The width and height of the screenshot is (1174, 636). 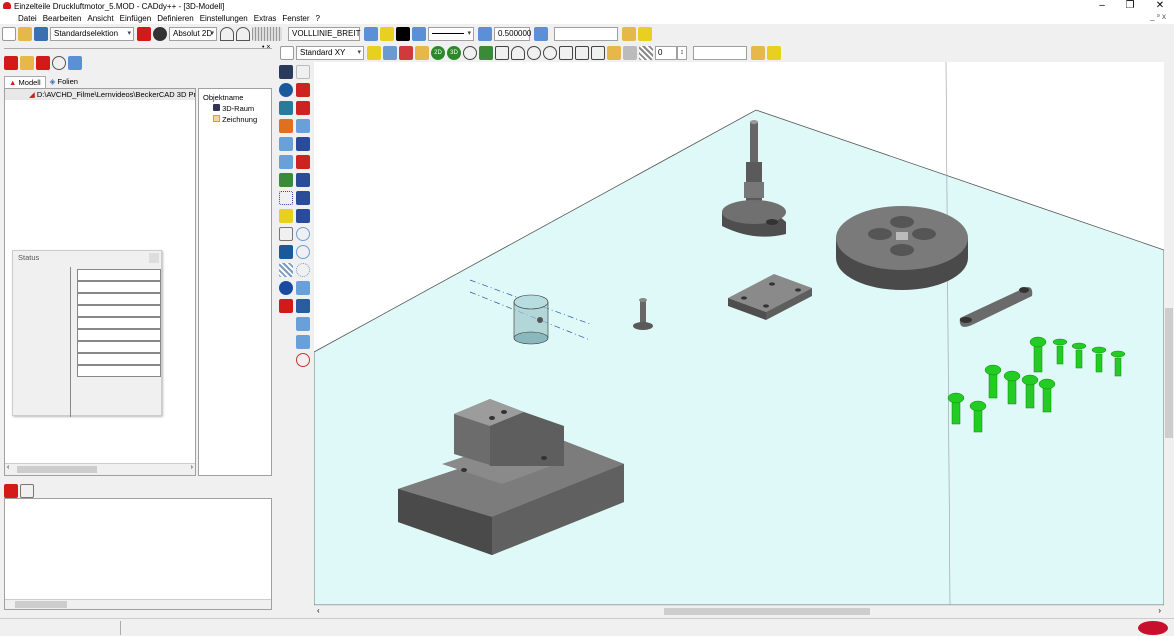 I want to click on node-icon, so click(x=286, y=216).